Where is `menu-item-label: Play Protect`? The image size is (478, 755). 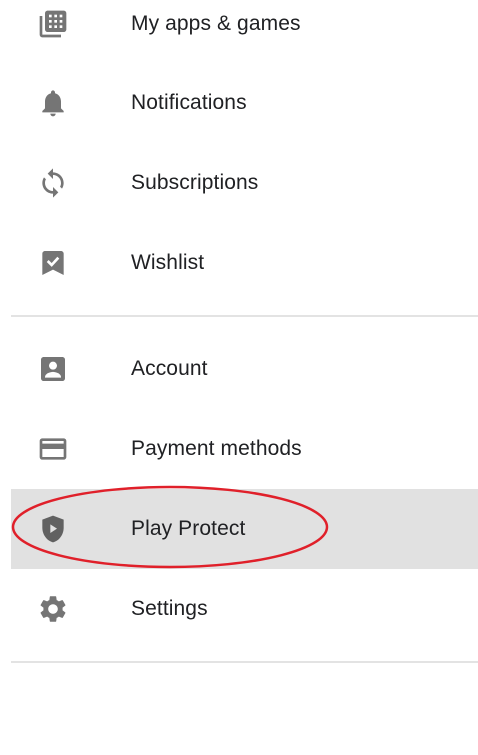 menu-item-label: Play Protect is located at coordinates (188, 528).